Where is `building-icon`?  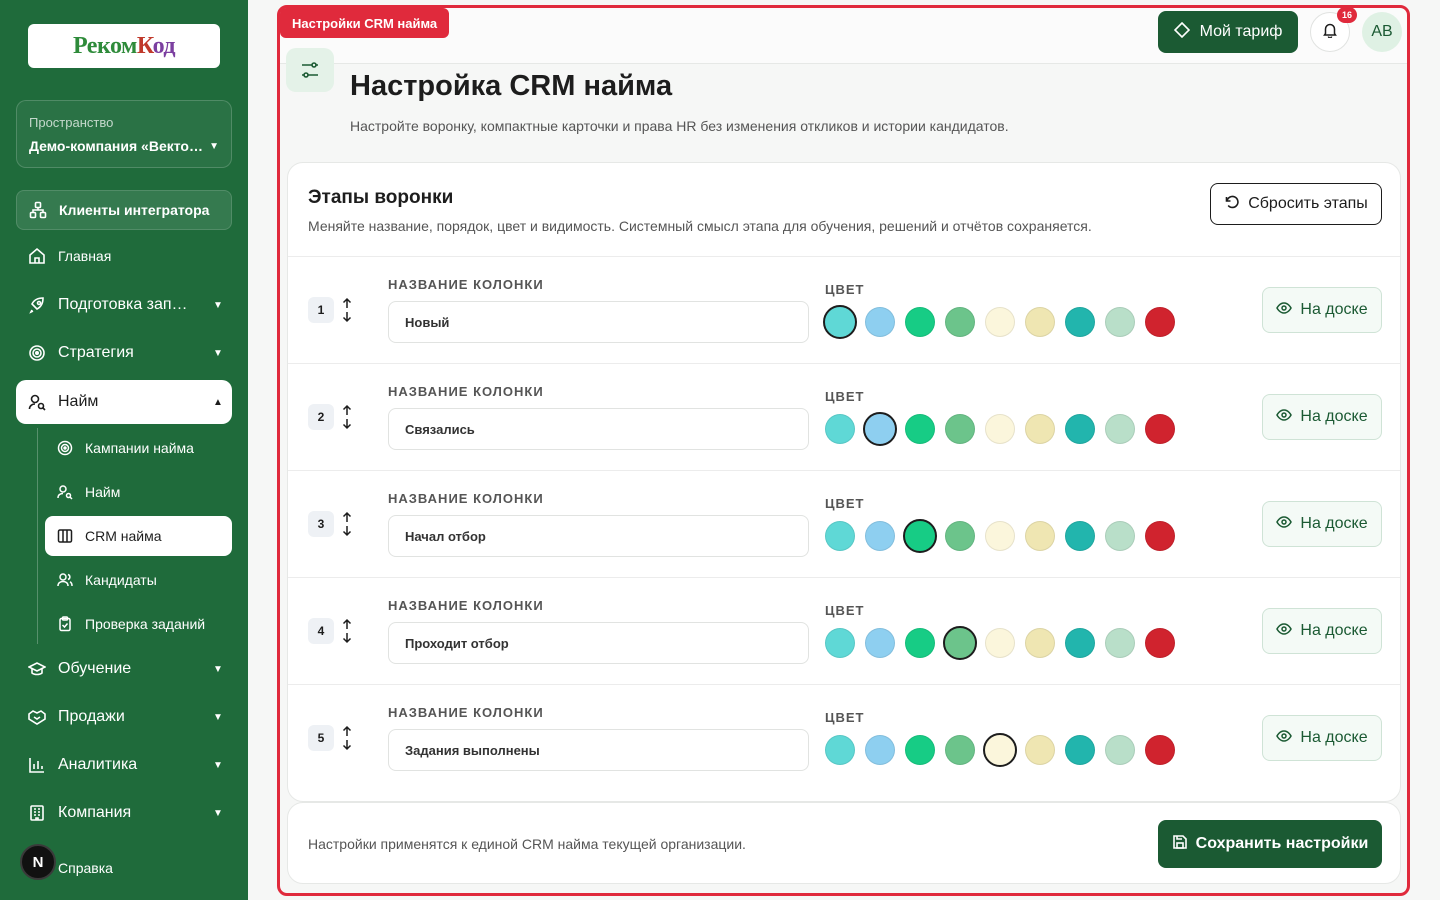 building-icon is located at coordinates (37, 813).